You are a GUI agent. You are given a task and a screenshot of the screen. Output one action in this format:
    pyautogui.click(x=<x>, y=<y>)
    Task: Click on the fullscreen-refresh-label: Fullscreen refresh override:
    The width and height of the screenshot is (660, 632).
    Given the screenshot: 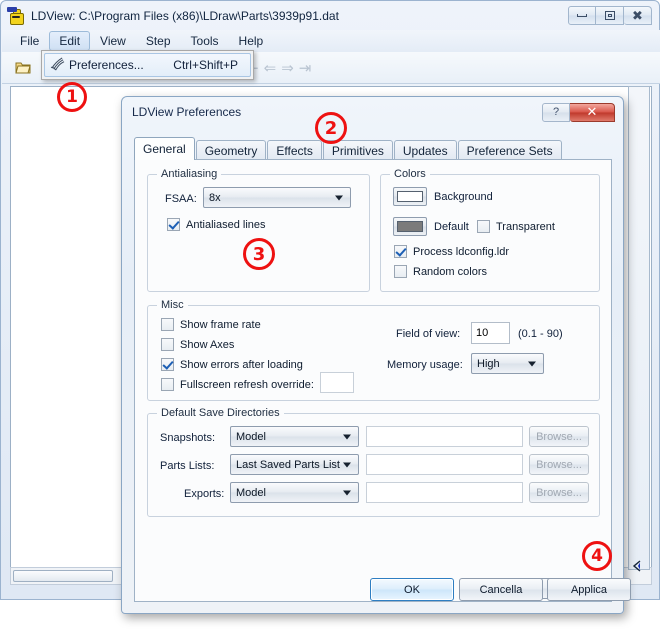 What is the action you would take?
    pyautogui.click(x=247, y=384)
    